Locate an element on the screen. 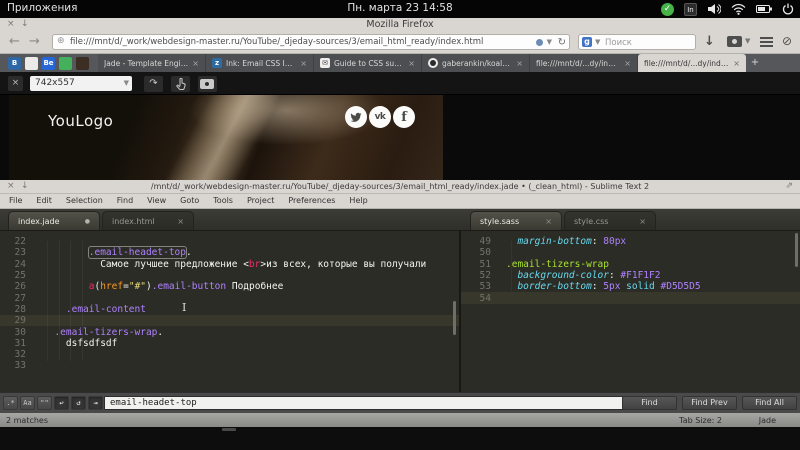  menu-file: File is located at coordinates (15, 201).